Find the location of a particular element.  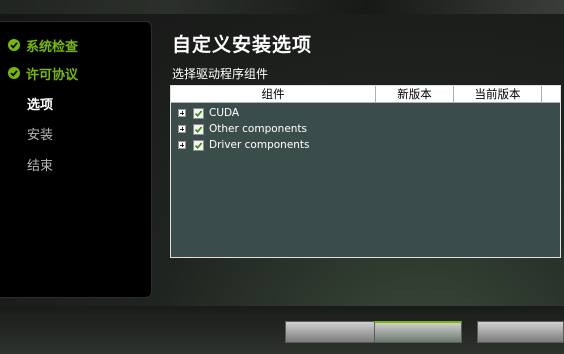

step-finish: 结束 is located at coordinates (40, 164).